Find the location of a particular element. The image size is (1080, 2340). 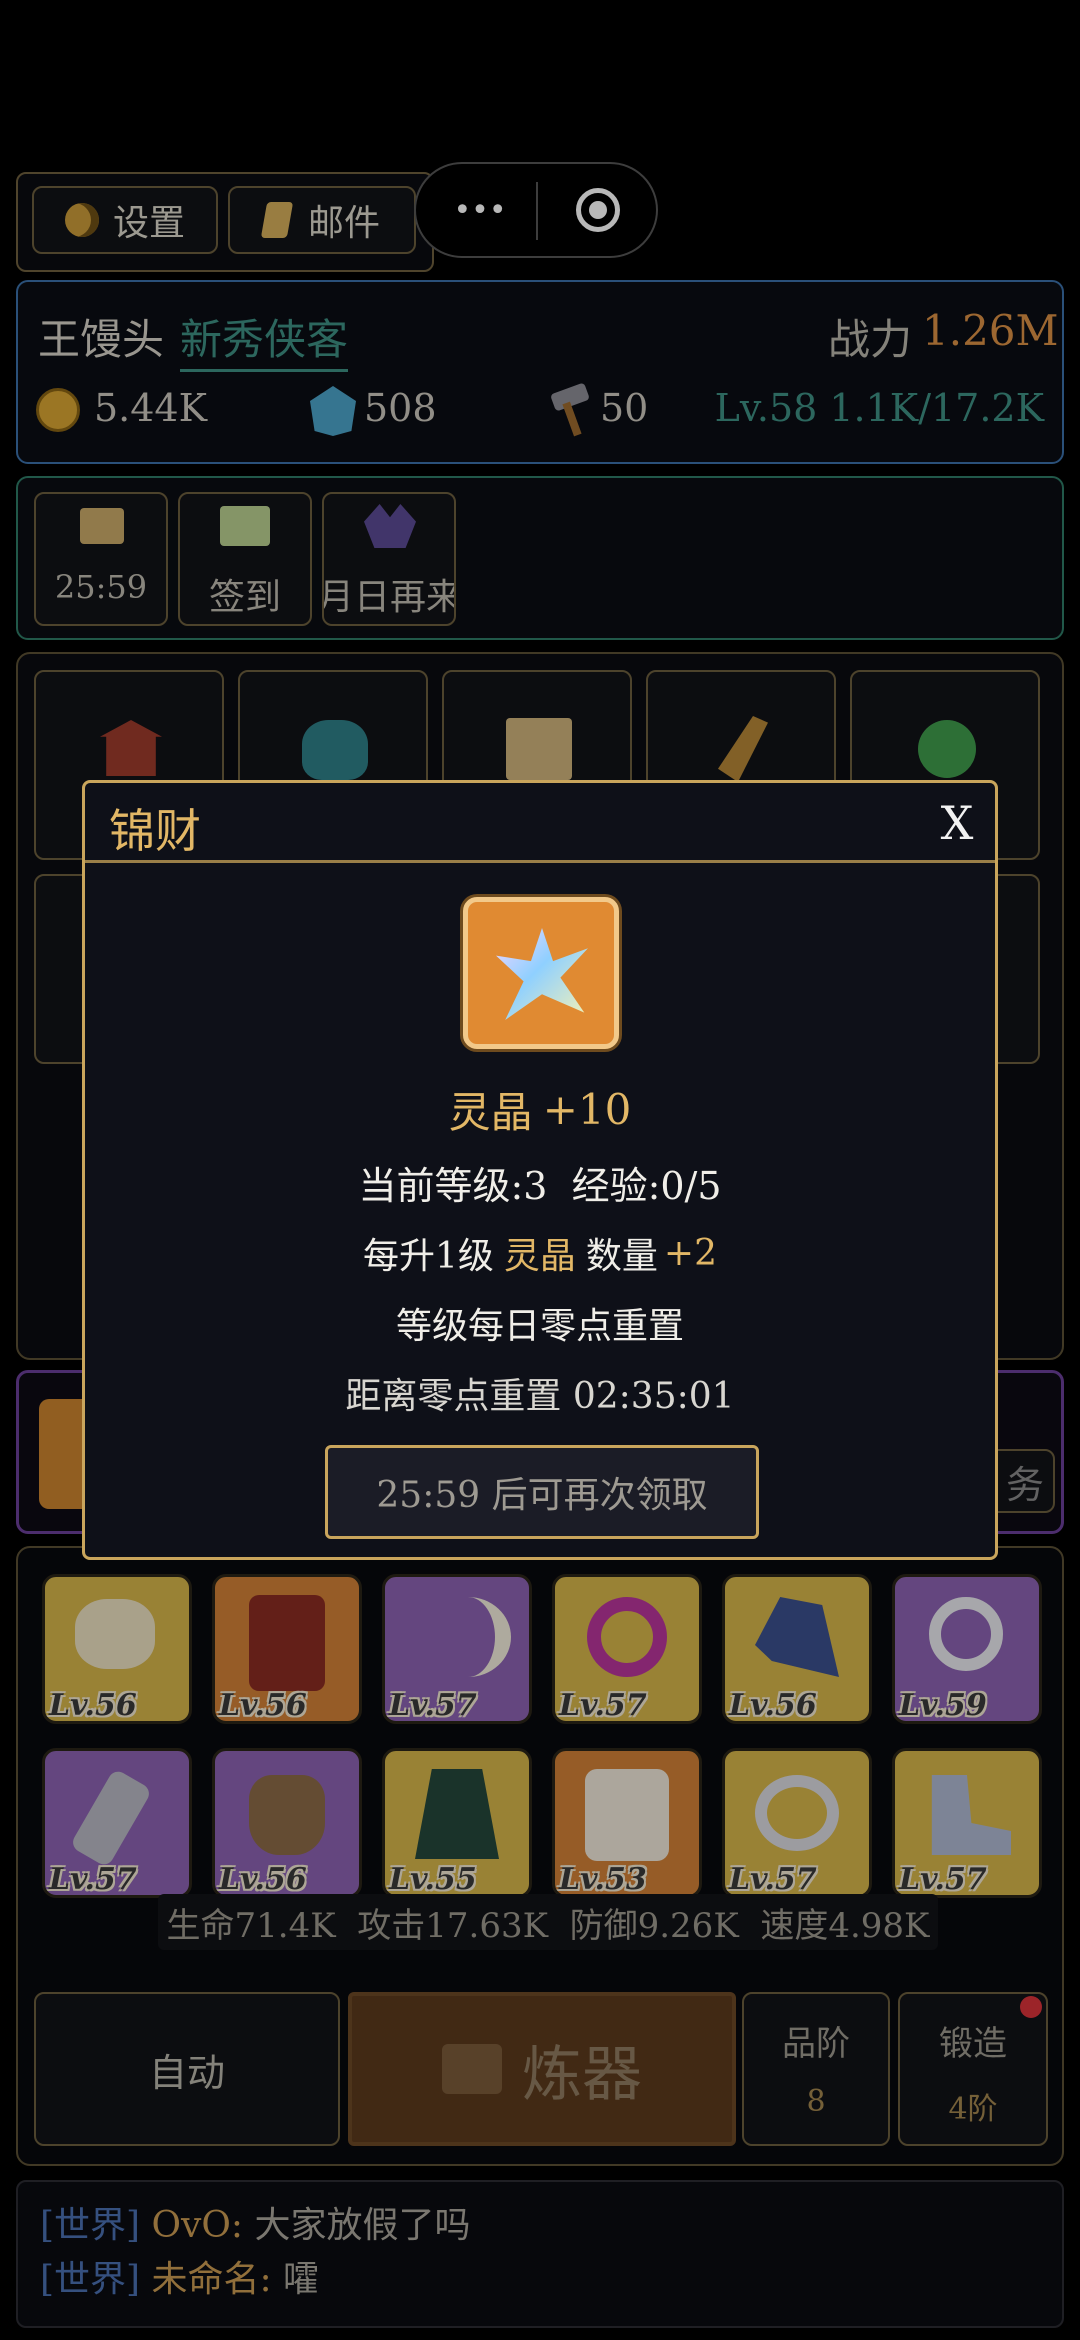

close-icon: X is located at coordinates (957, 823).